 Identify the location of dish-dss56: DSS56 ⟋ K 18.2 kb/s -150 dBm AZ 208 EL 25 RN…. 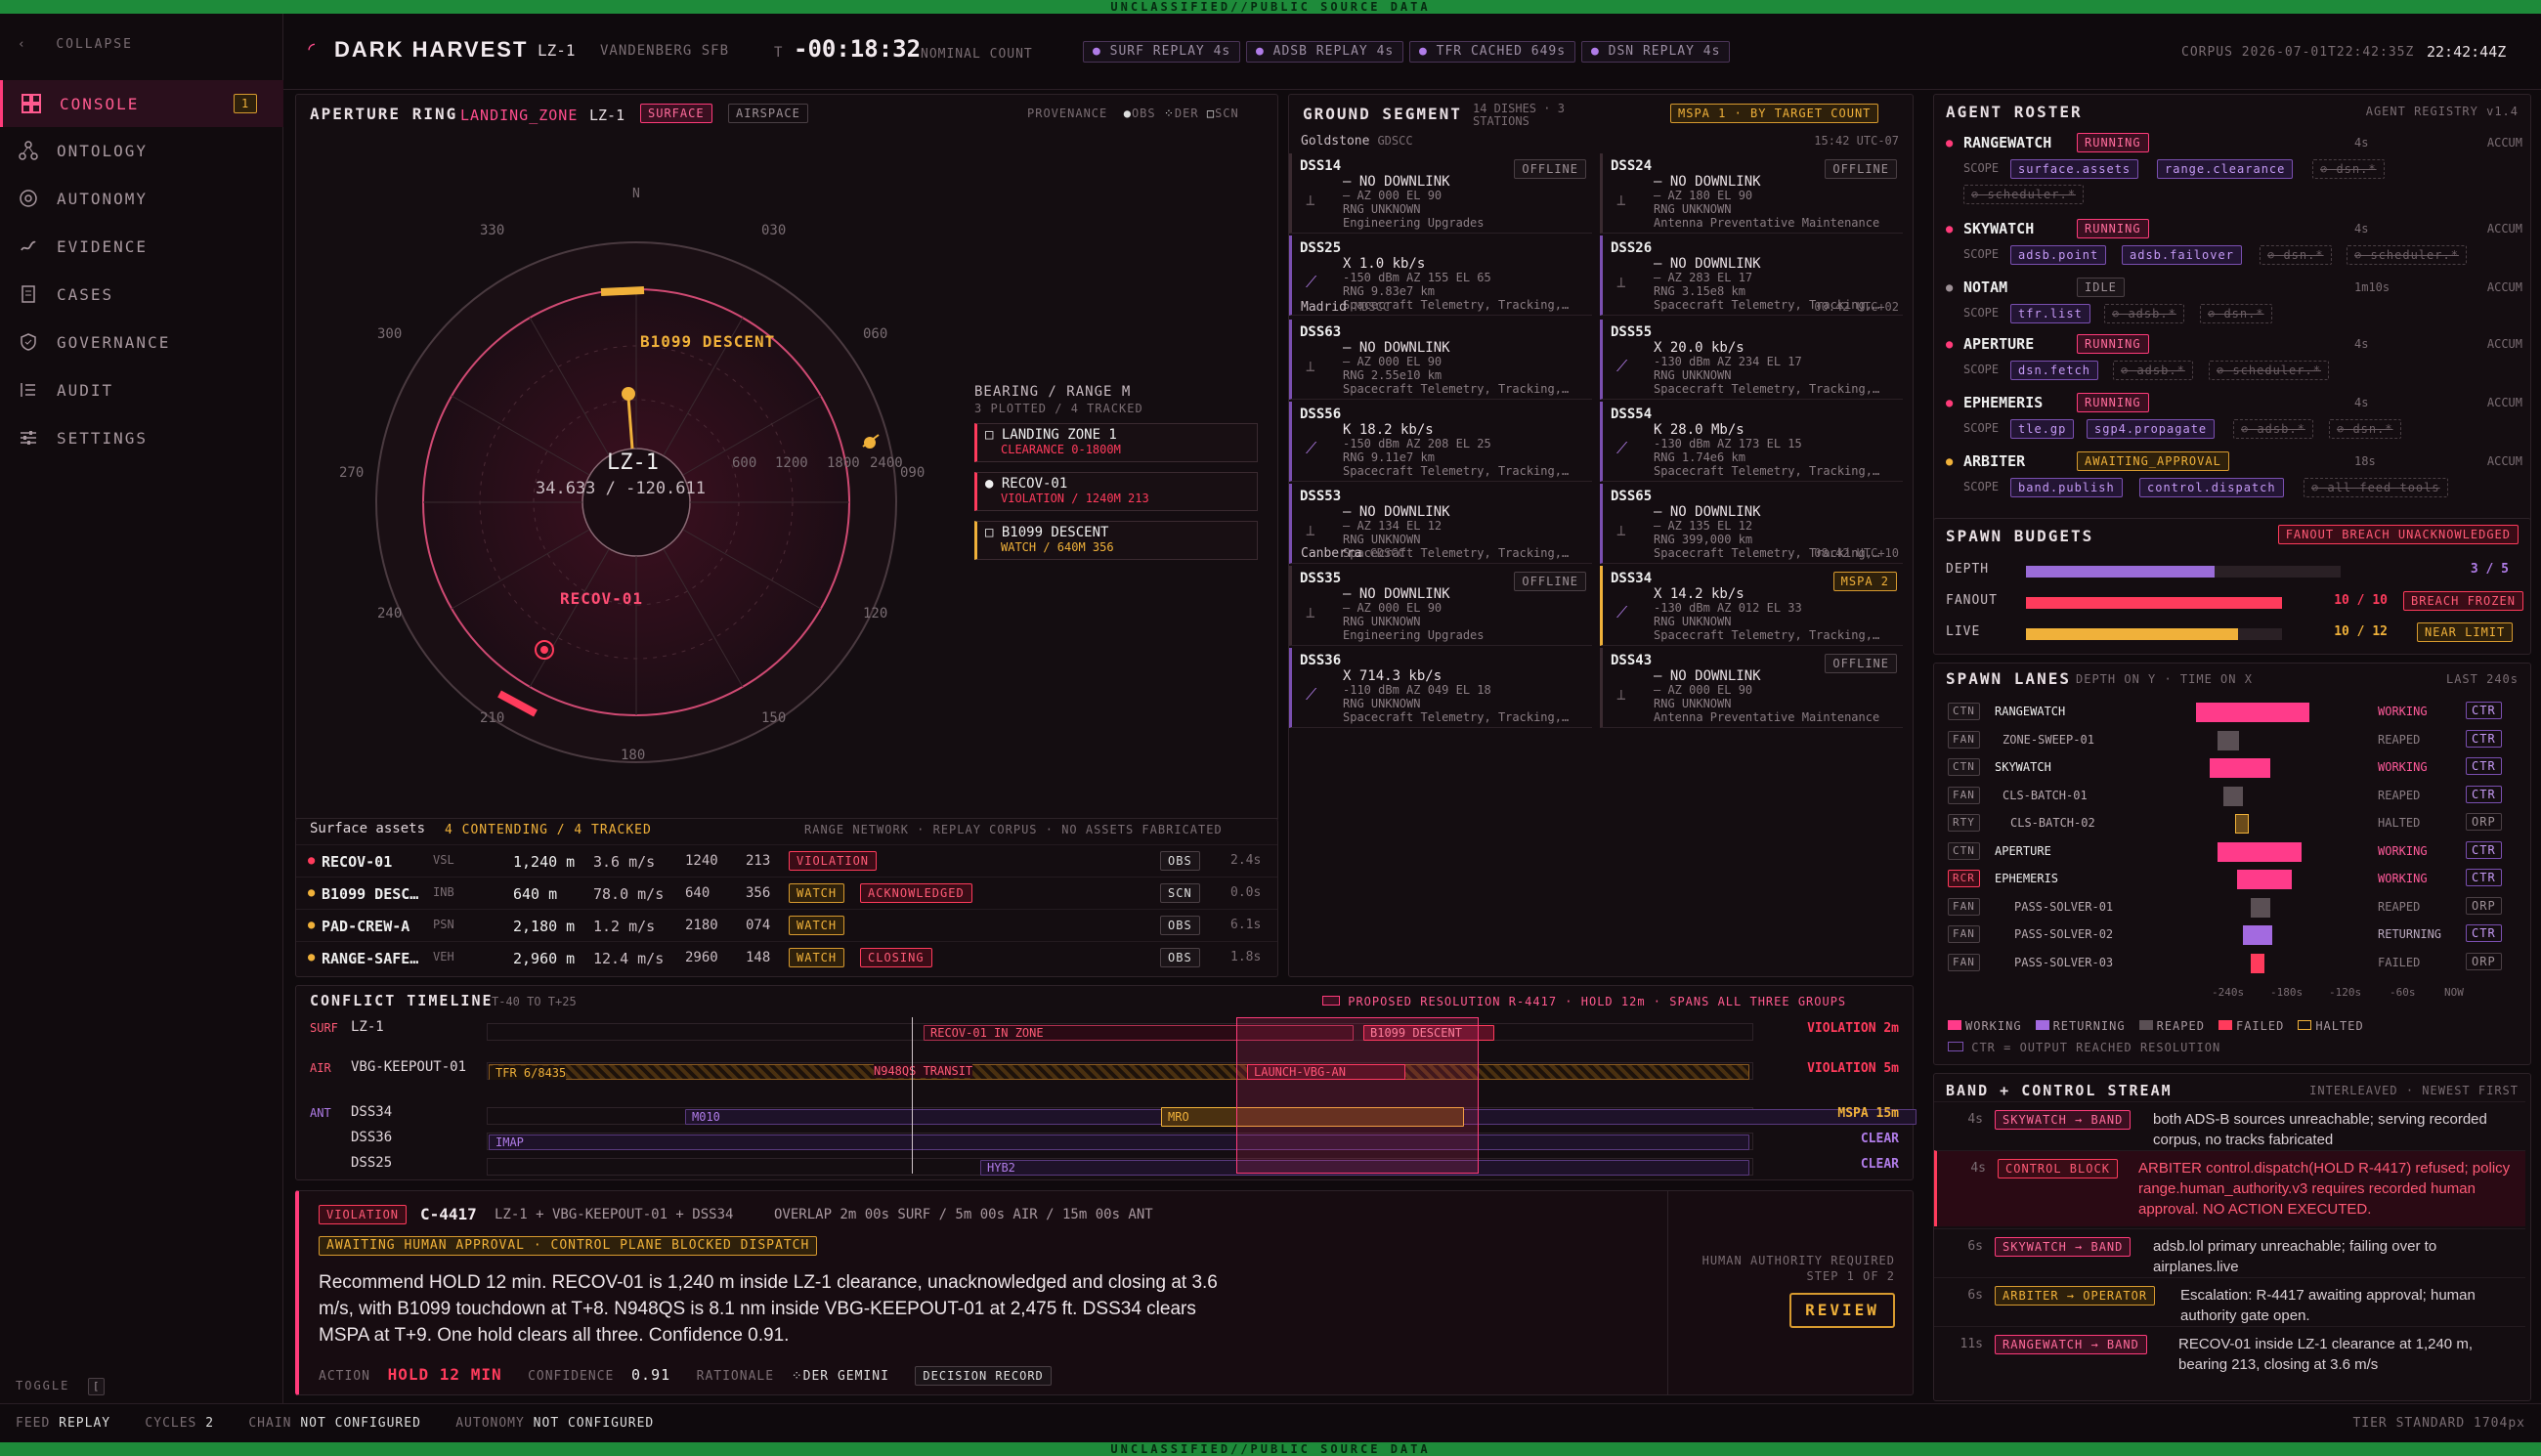
(1440, 442).